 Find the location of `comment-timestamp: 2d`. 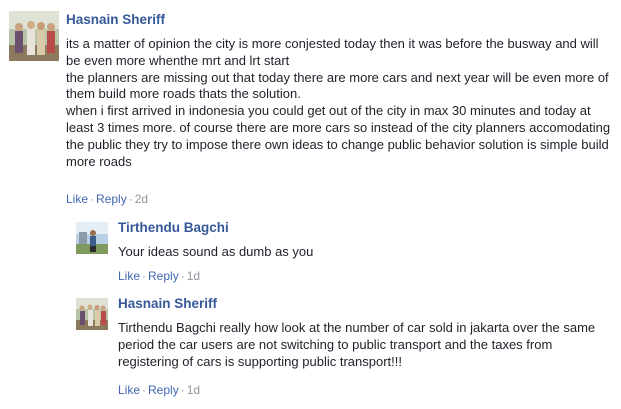

comment-timestamp: 2d is located at coordinates (141, 199).